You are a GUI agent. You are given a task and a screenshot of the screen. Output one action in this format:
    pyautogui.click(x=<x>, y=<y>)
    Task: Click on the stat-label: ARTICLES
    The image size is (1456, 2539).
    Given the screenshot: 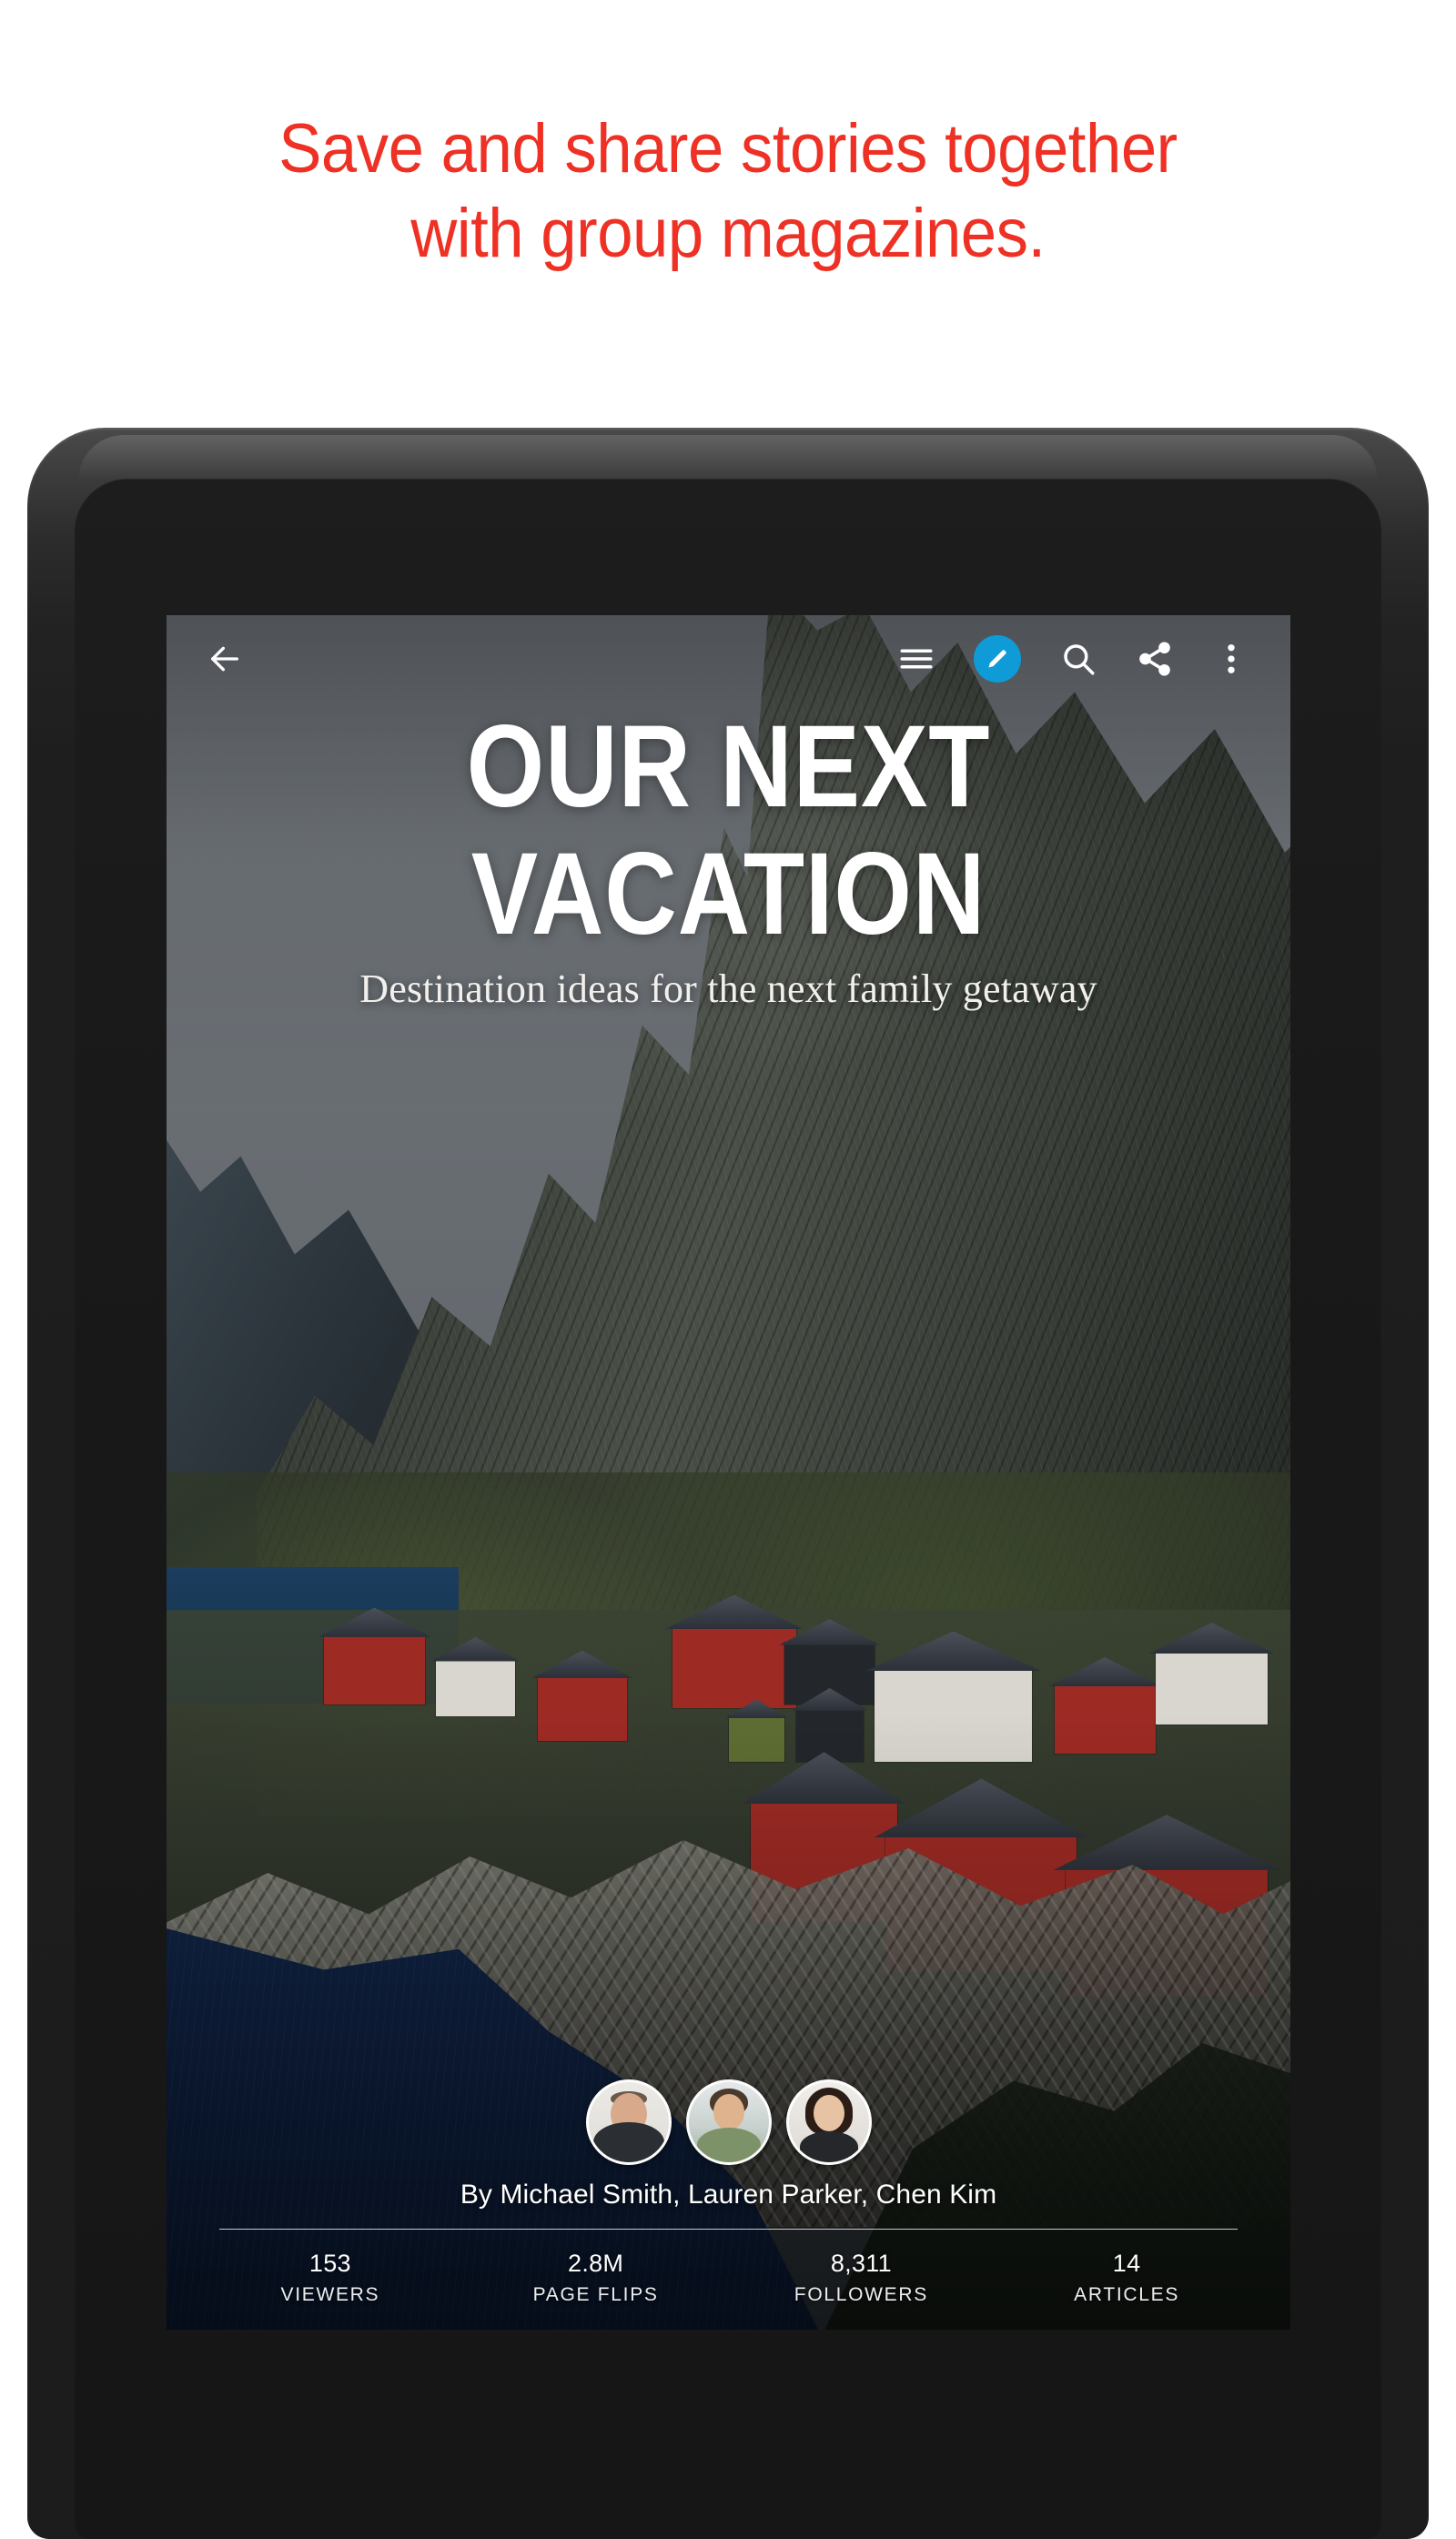 What is the action you would take?
    pyautogui.click(x=1127, y=2294)
    